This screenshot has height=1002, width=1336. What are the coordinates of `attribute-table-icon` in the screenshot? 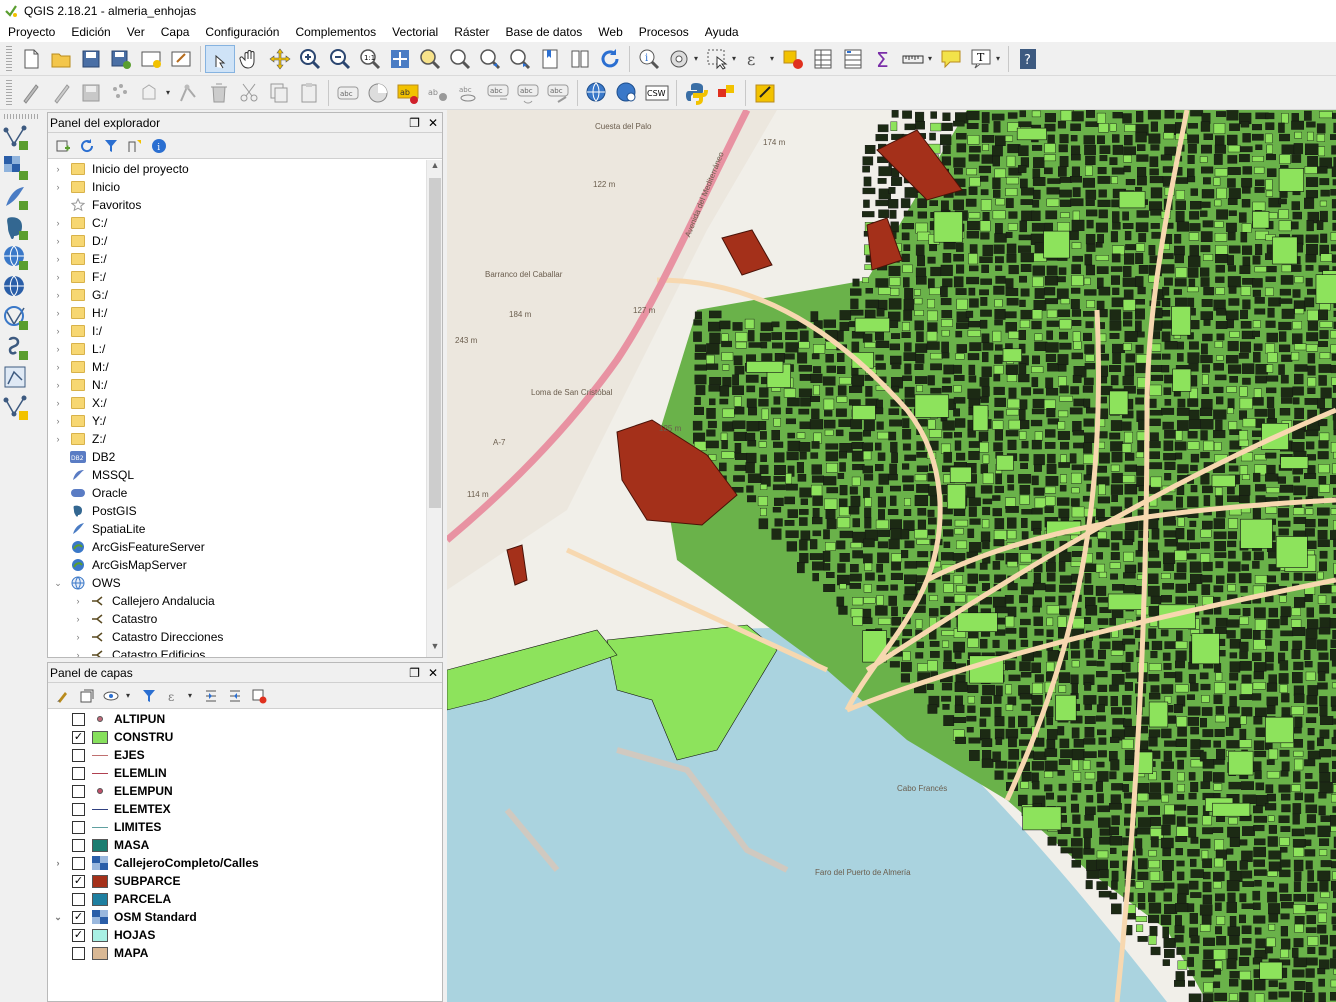 It's located at (823, 59).